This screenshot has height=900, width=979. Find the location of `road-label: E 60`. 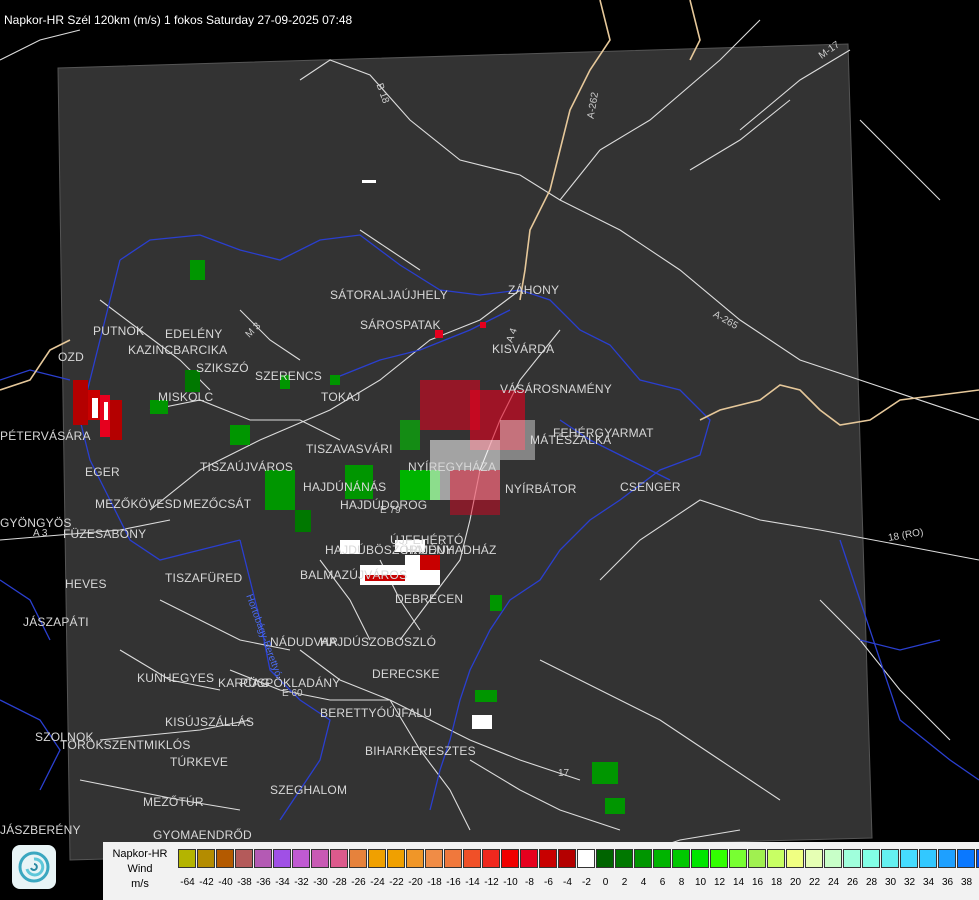

road-label: E 60 is located at coordinates (292, 693).